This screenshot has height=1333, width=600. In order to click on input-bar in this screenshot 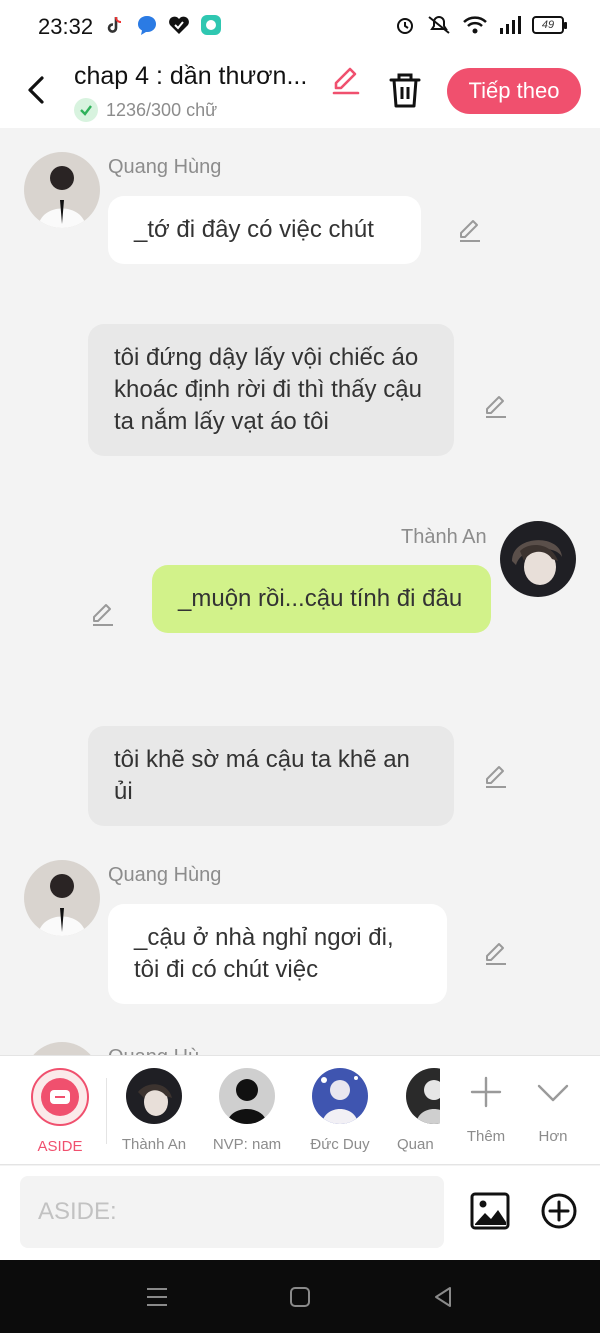, I will do `click(300, 1213)`.